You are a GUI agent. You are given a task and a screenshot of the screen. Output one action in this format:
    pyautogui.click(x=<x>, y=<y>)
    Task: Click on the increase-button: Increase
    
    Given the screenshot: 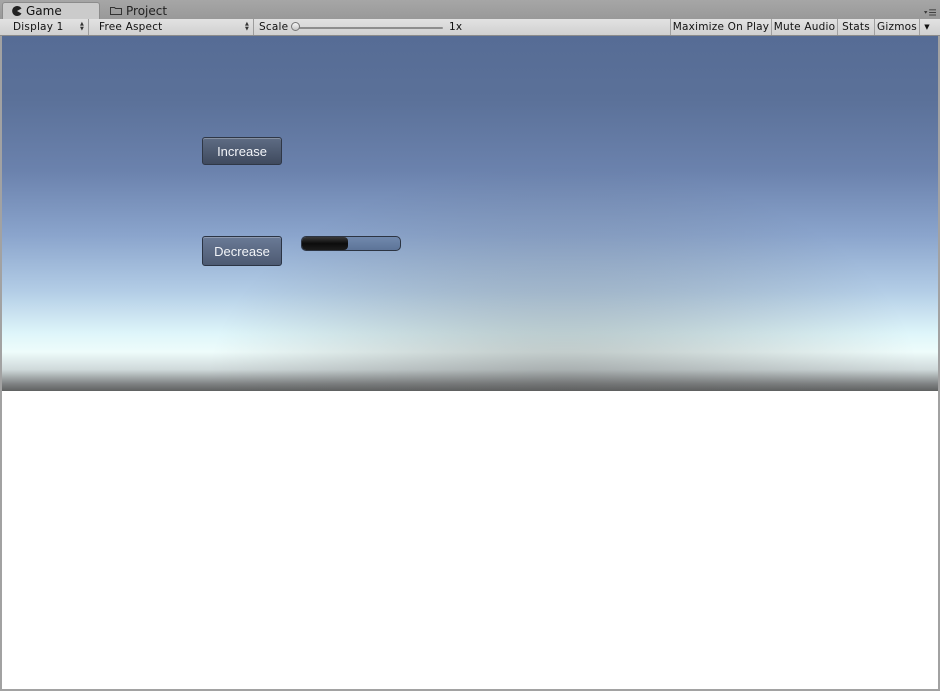 What is the action you would take?
    pyautogui.click(x=242, y=151)
    